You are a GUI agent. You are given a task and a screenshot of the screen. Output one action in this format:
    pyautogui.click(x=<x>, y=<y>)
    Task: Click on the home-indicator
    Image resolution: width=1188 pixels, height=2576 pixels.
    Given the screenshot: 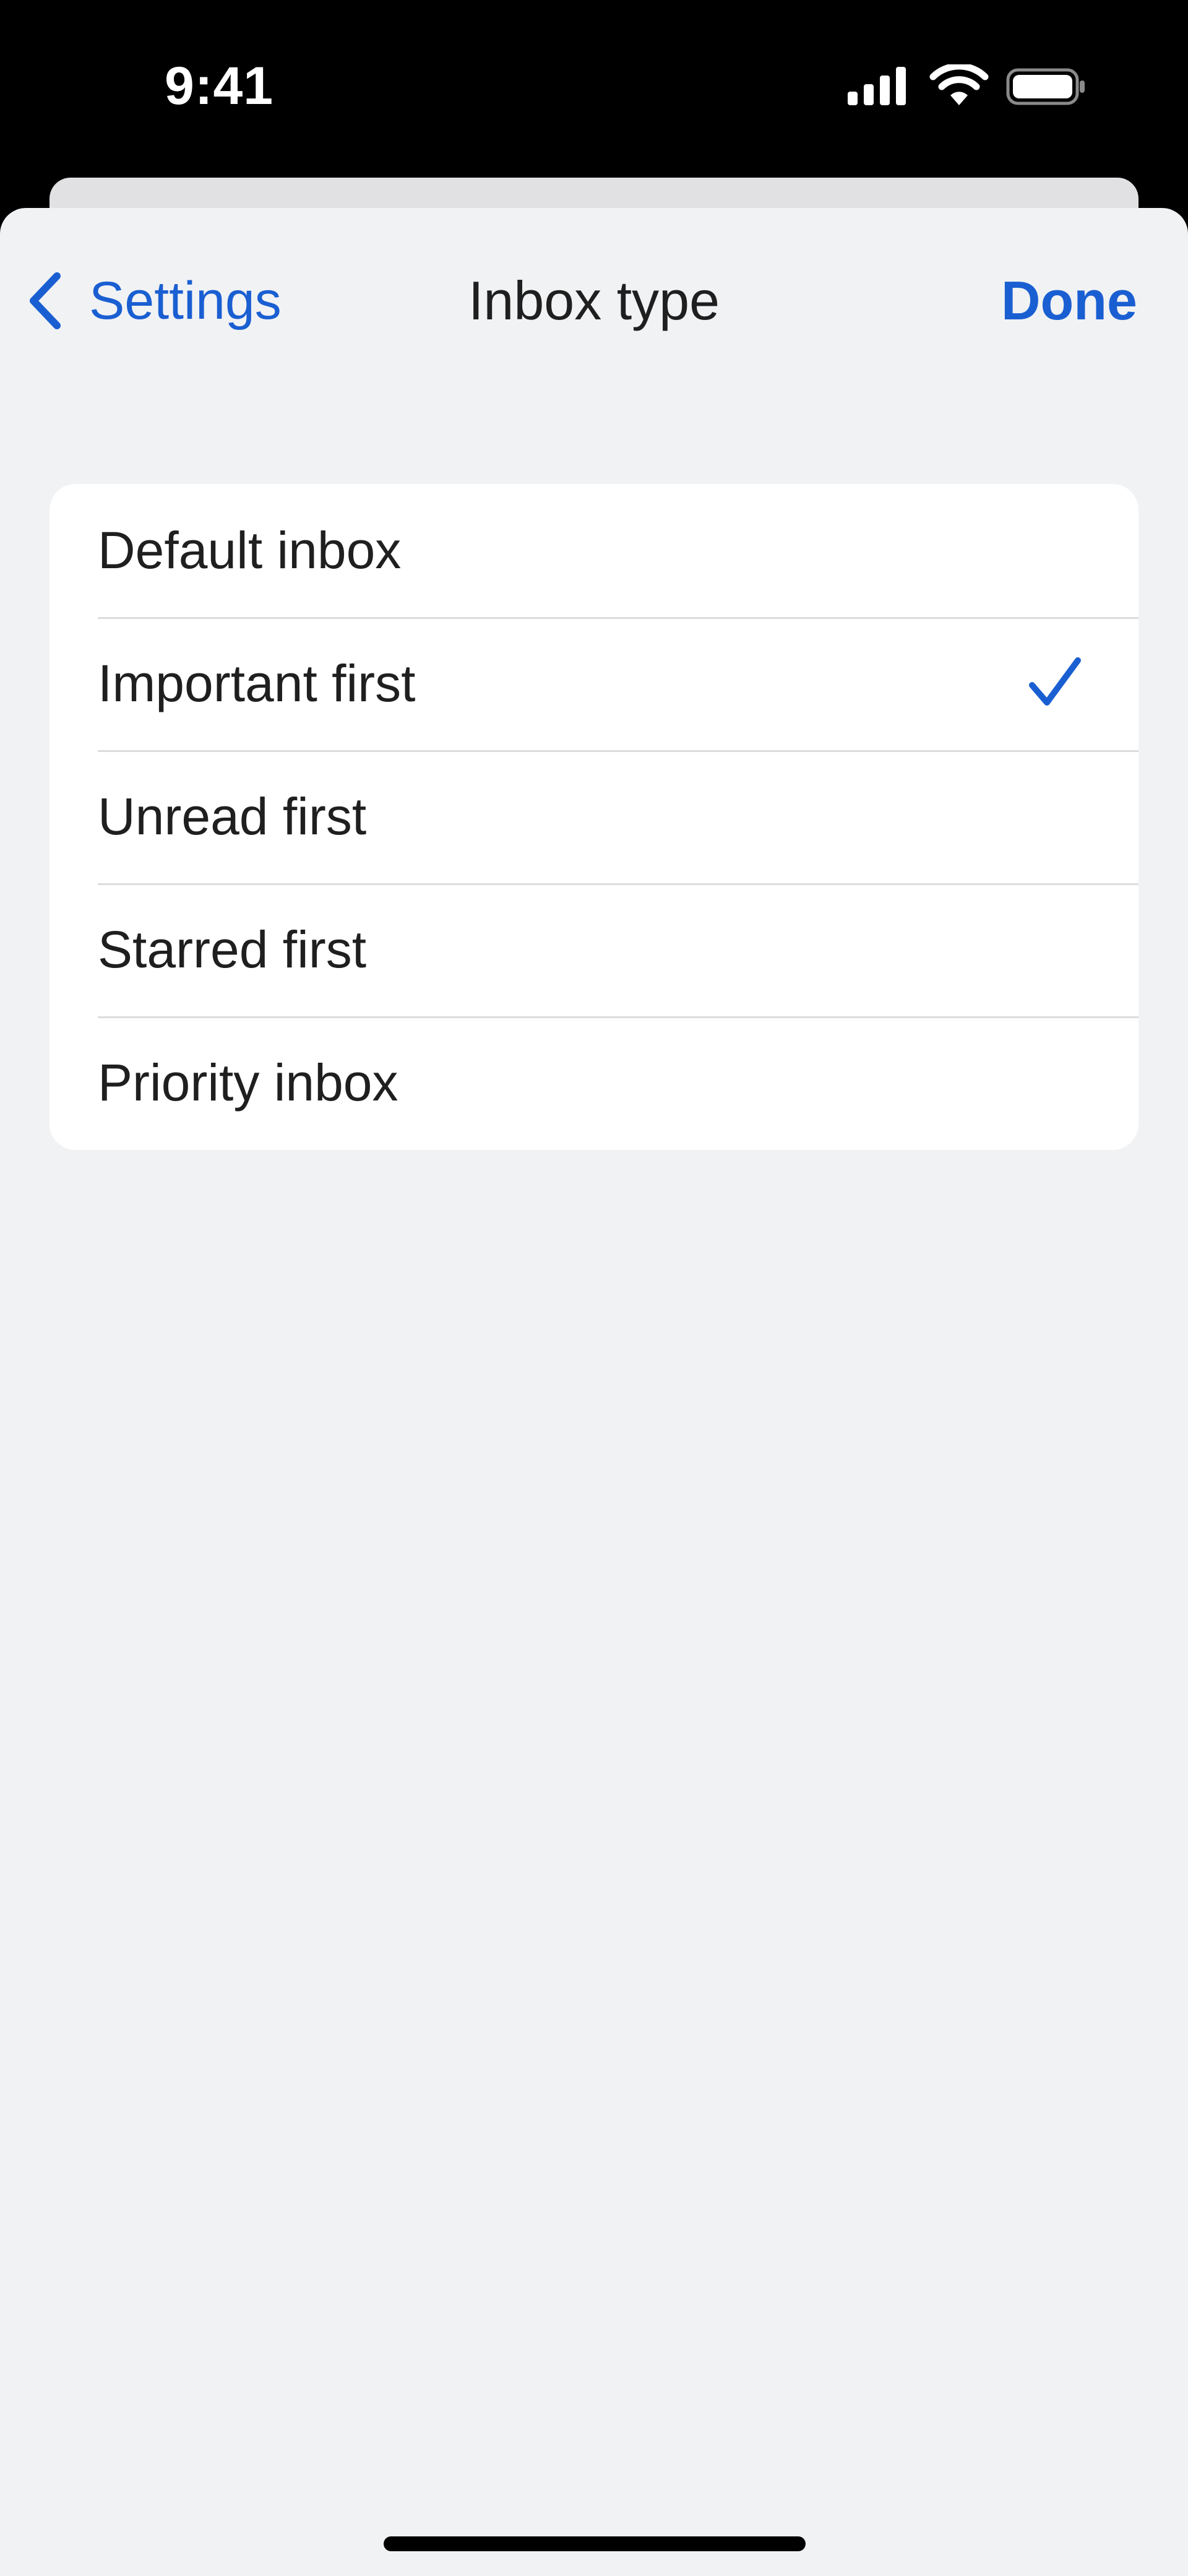 What is the action you would take?
    pyautogui.click(x=595, y=2543)
    